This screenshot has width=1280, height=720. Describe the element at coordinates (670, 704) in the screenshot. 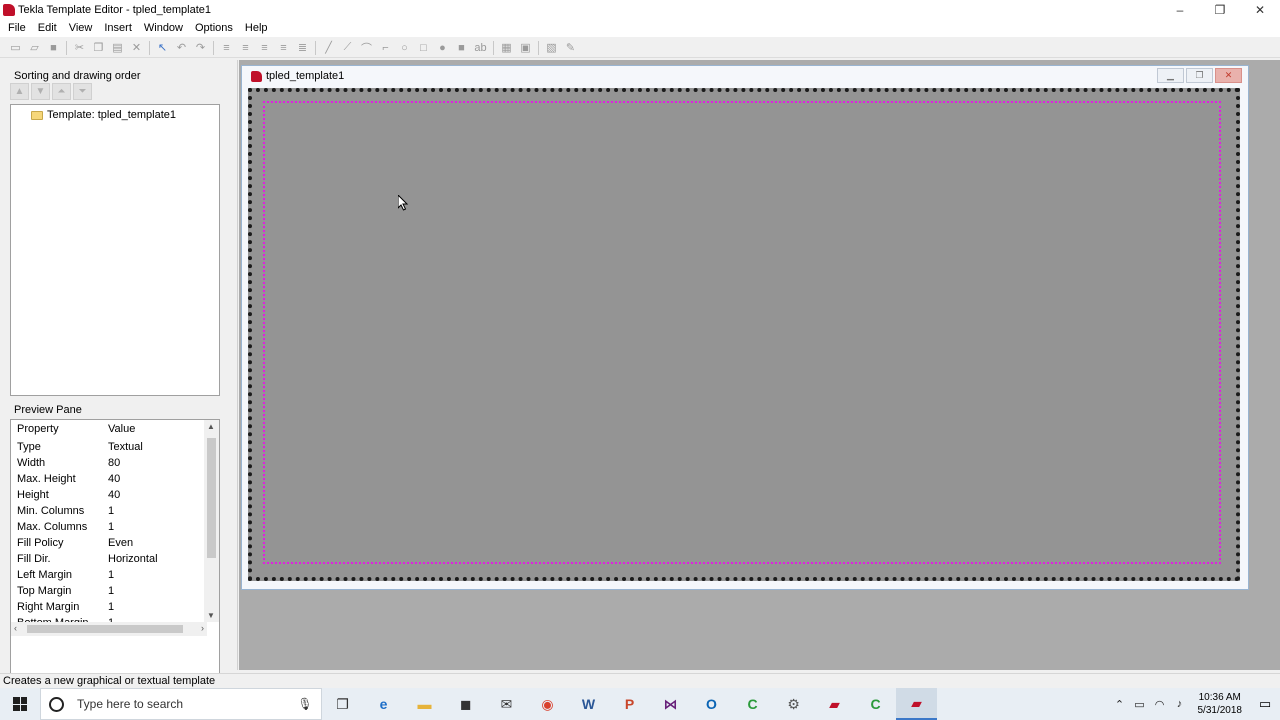

I see `visual-studio-icon: ⋈` at that location.